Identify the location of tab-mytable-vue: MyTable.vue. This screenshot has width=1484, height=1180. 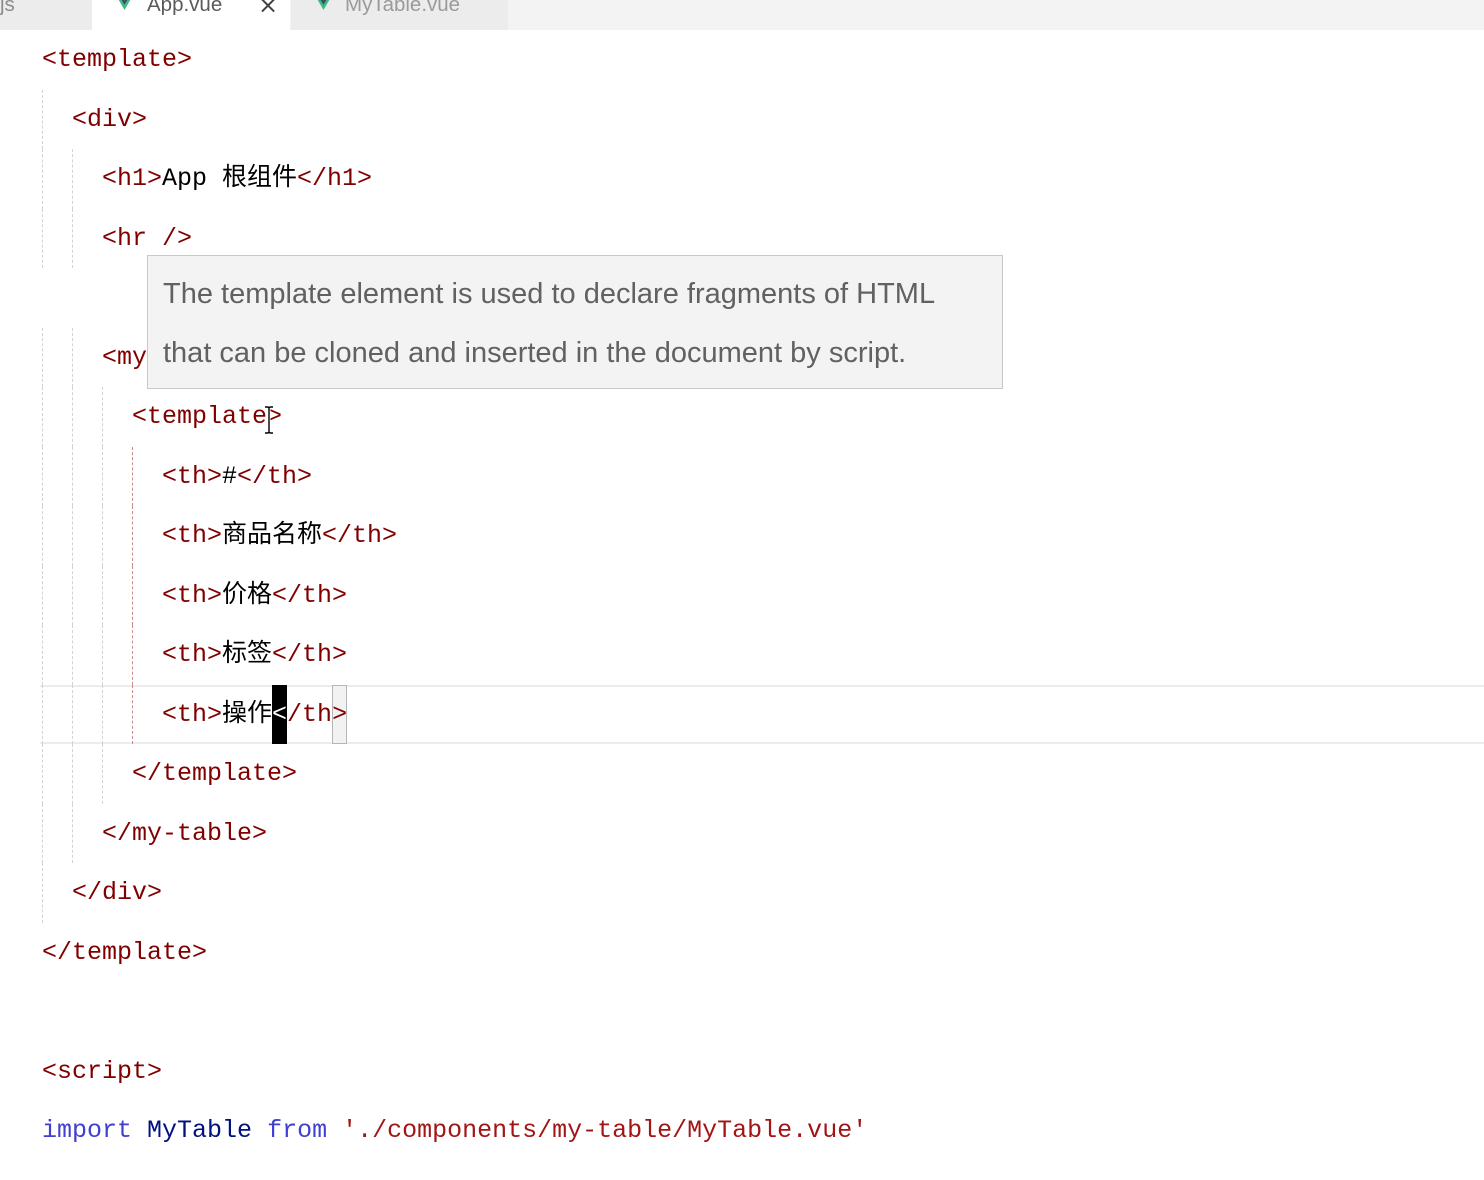
(399, 15).